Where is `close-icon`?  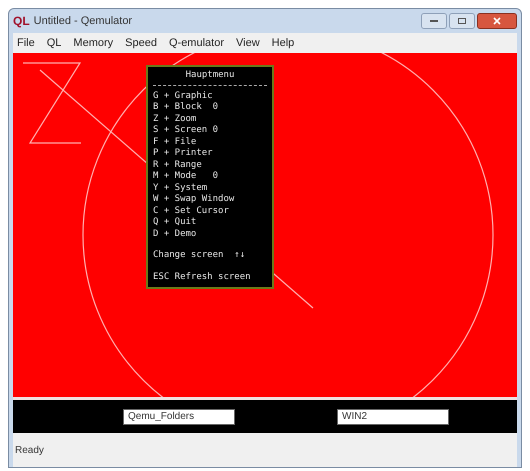 close-icon is located at coordinates (497, 21).